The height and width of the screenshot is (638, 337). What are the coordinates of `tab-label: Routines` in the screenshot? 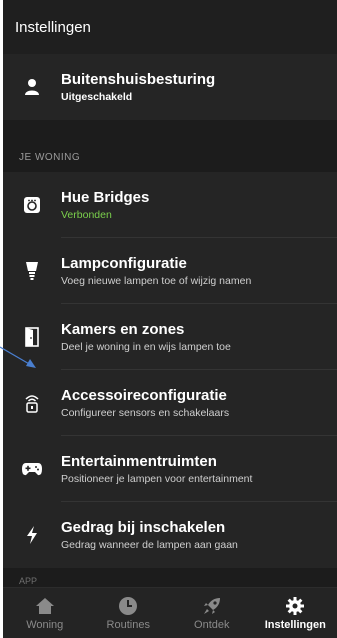 It's located at (128, 624).